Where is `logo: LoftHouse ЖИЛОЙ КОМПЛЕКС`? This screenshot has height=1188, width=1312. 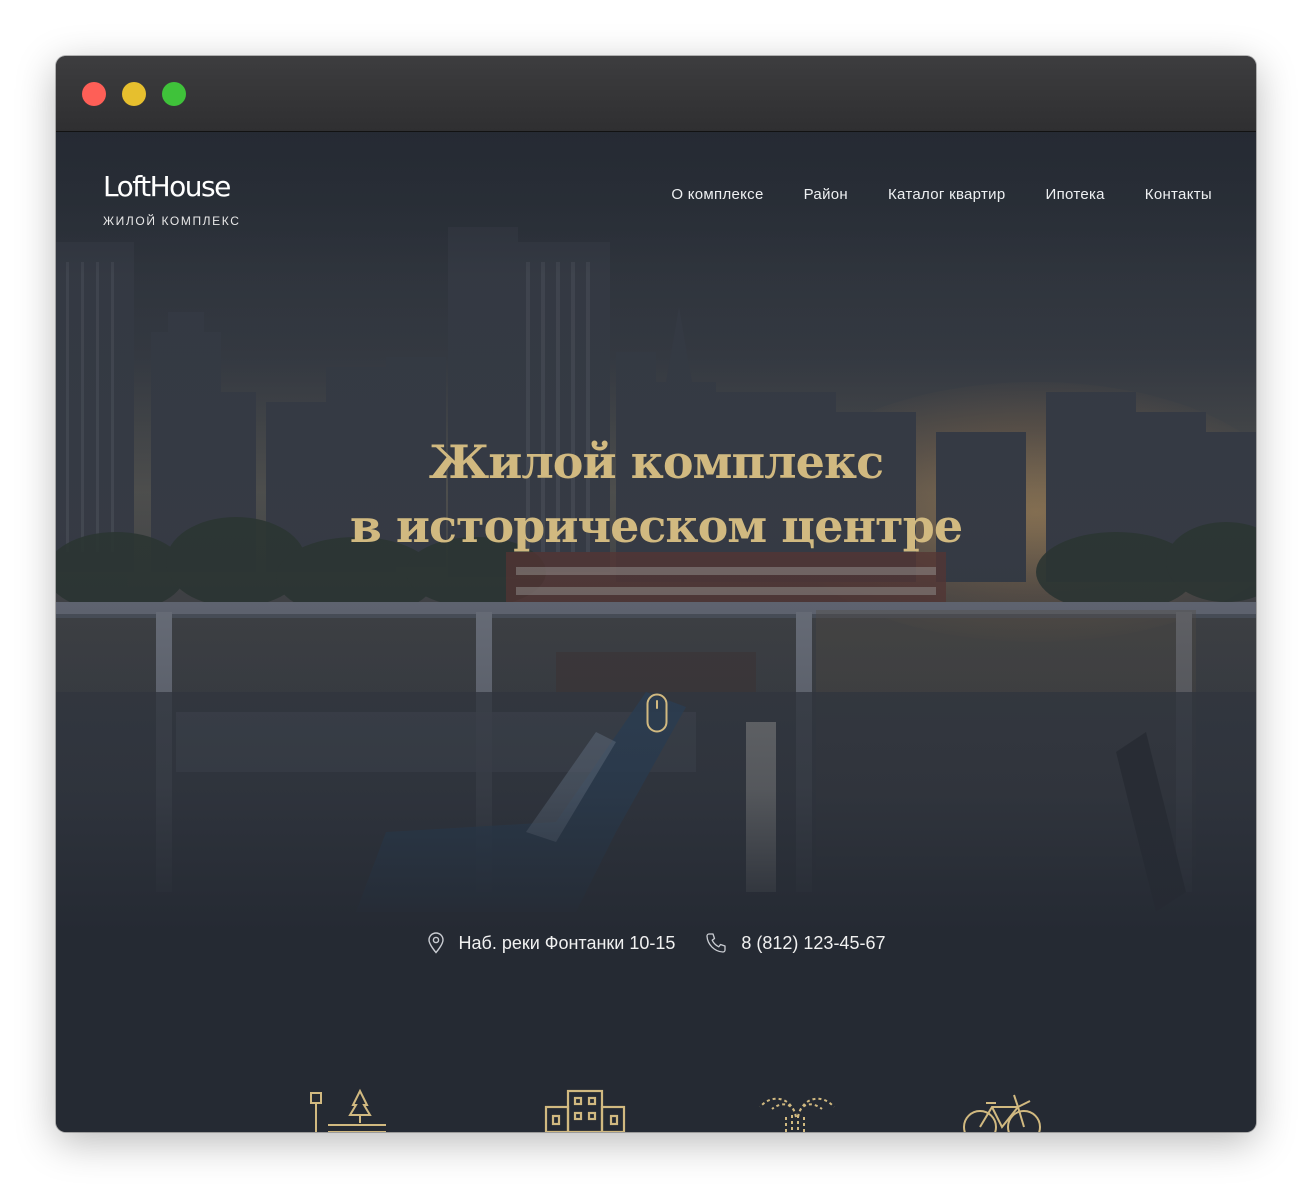 logo: LoftHouse ЖИЛОЙ КОМПЛЕКС is located at coordinates (171, 199).